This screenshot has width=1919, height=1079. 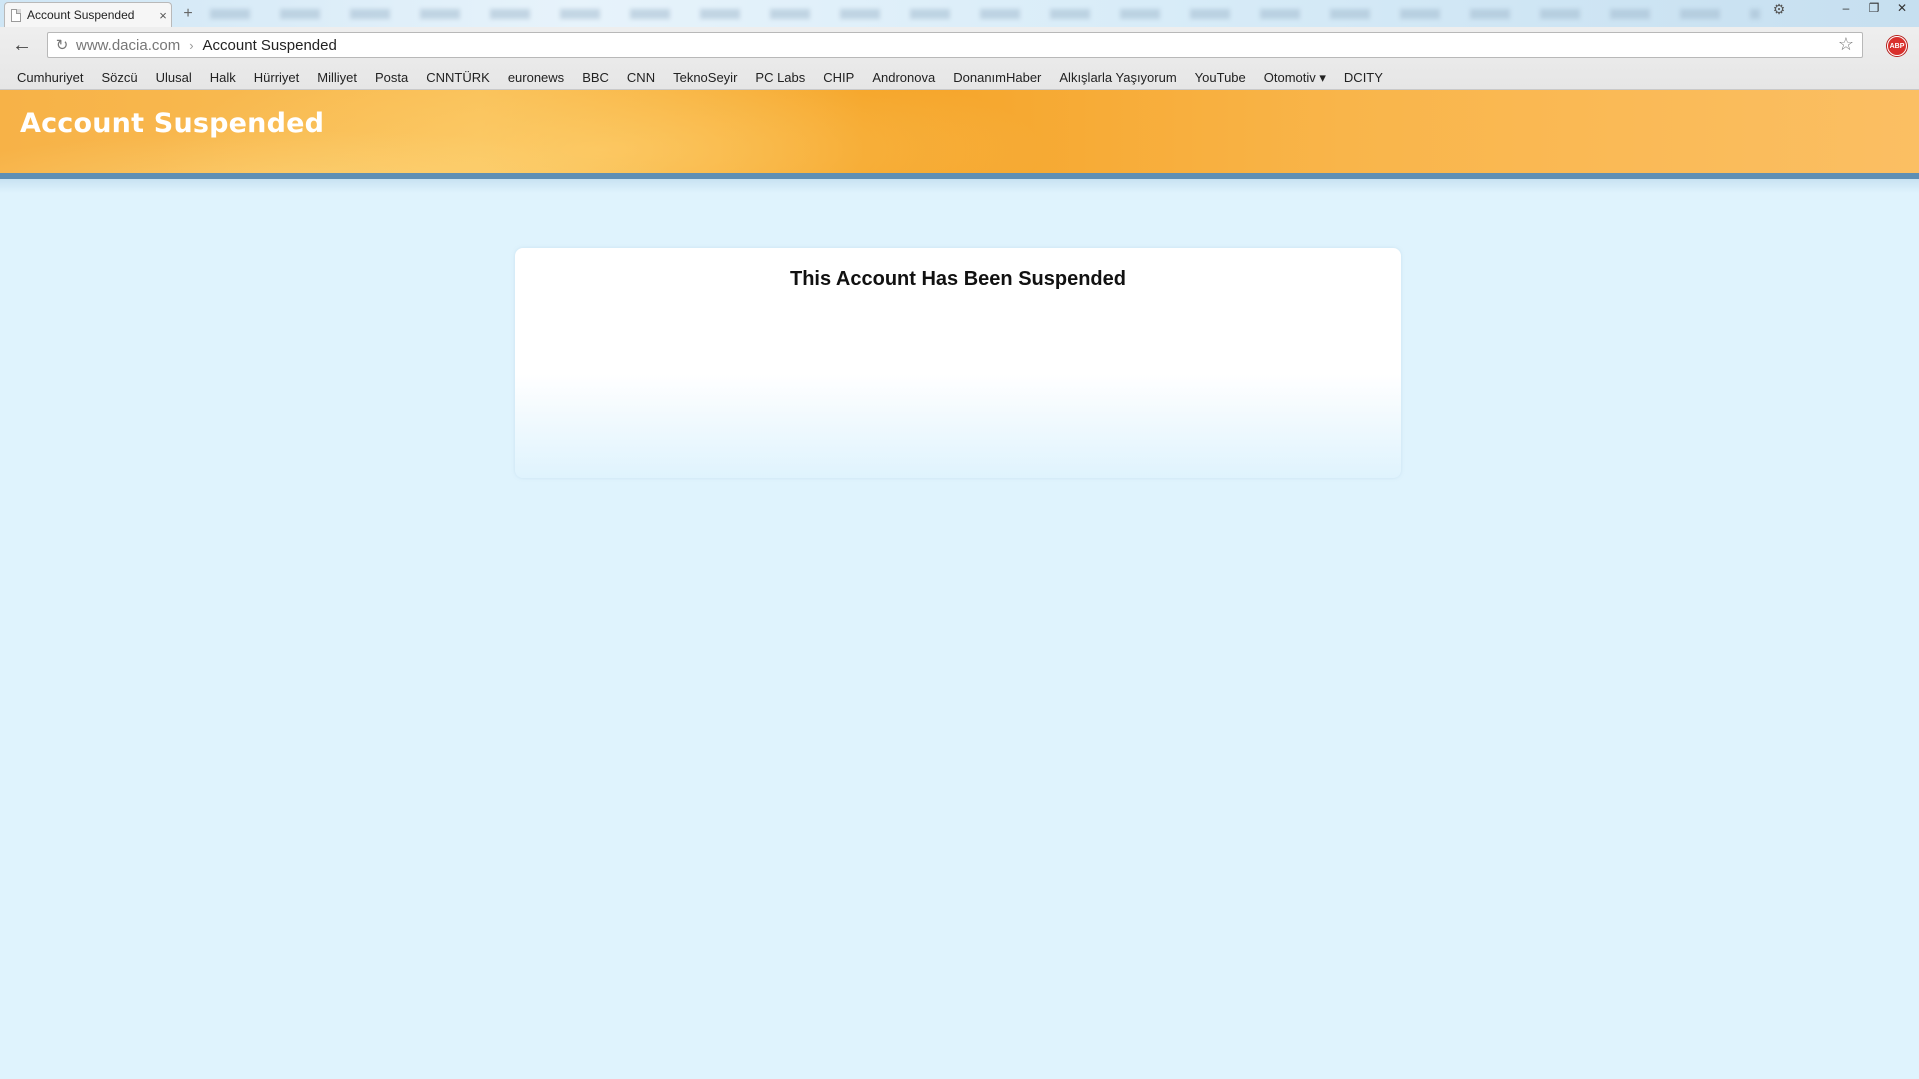 I want to click on bookmark-item: TeknoSeyir, so click(x=706, y=77).